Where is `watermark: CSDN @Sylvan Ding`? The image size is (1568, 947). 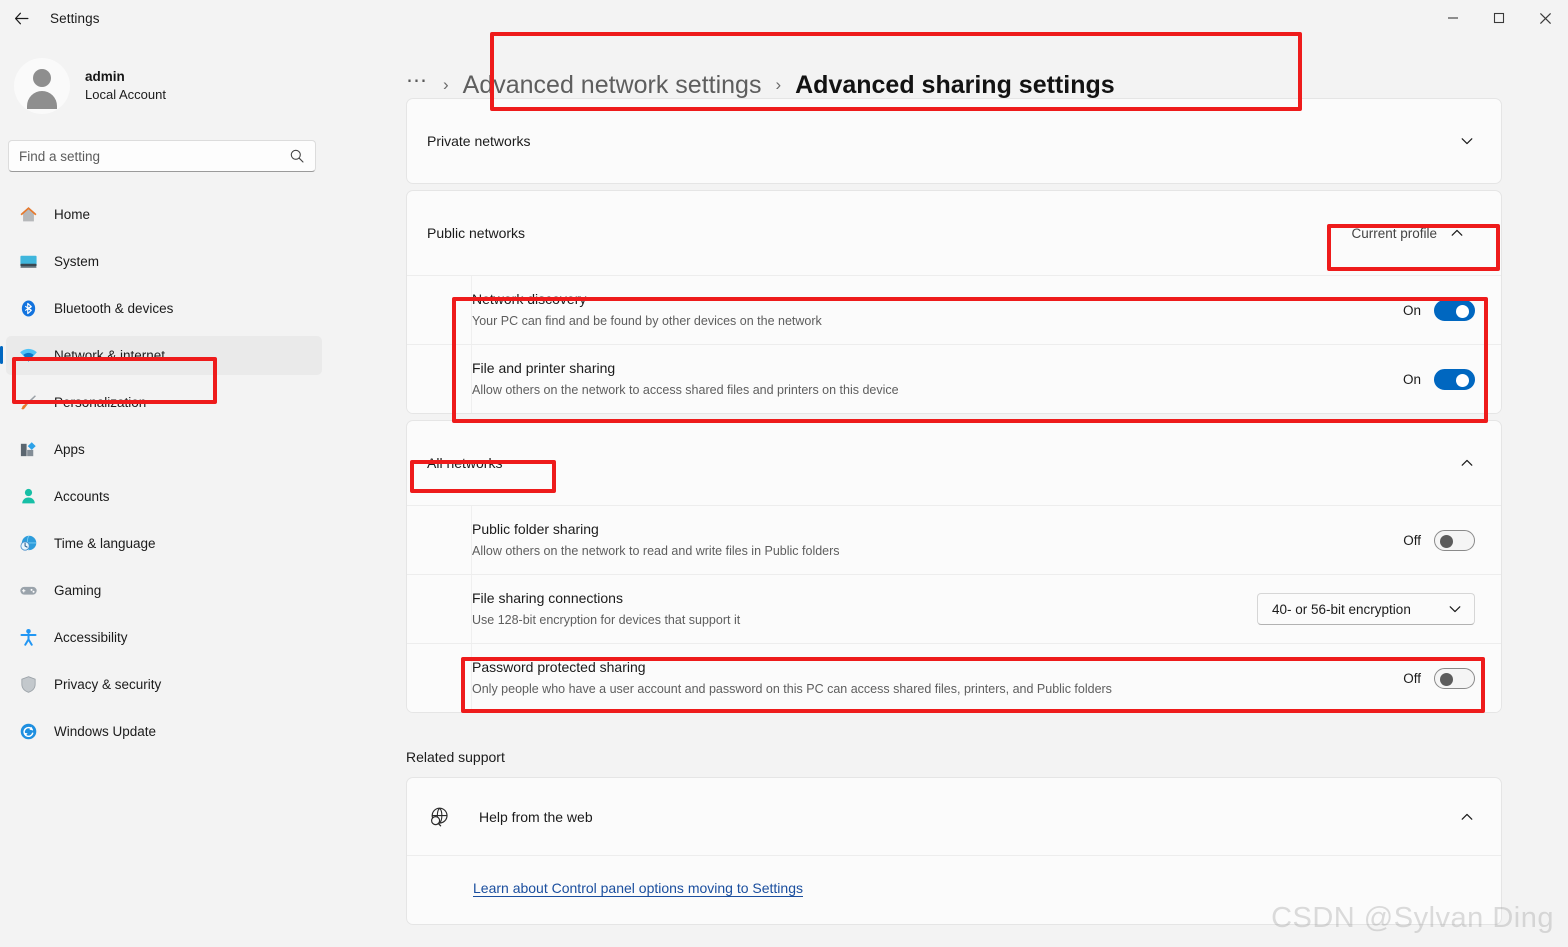 watermark: CSDN @Sylvan Ding is located at coordinates (1412, 918).